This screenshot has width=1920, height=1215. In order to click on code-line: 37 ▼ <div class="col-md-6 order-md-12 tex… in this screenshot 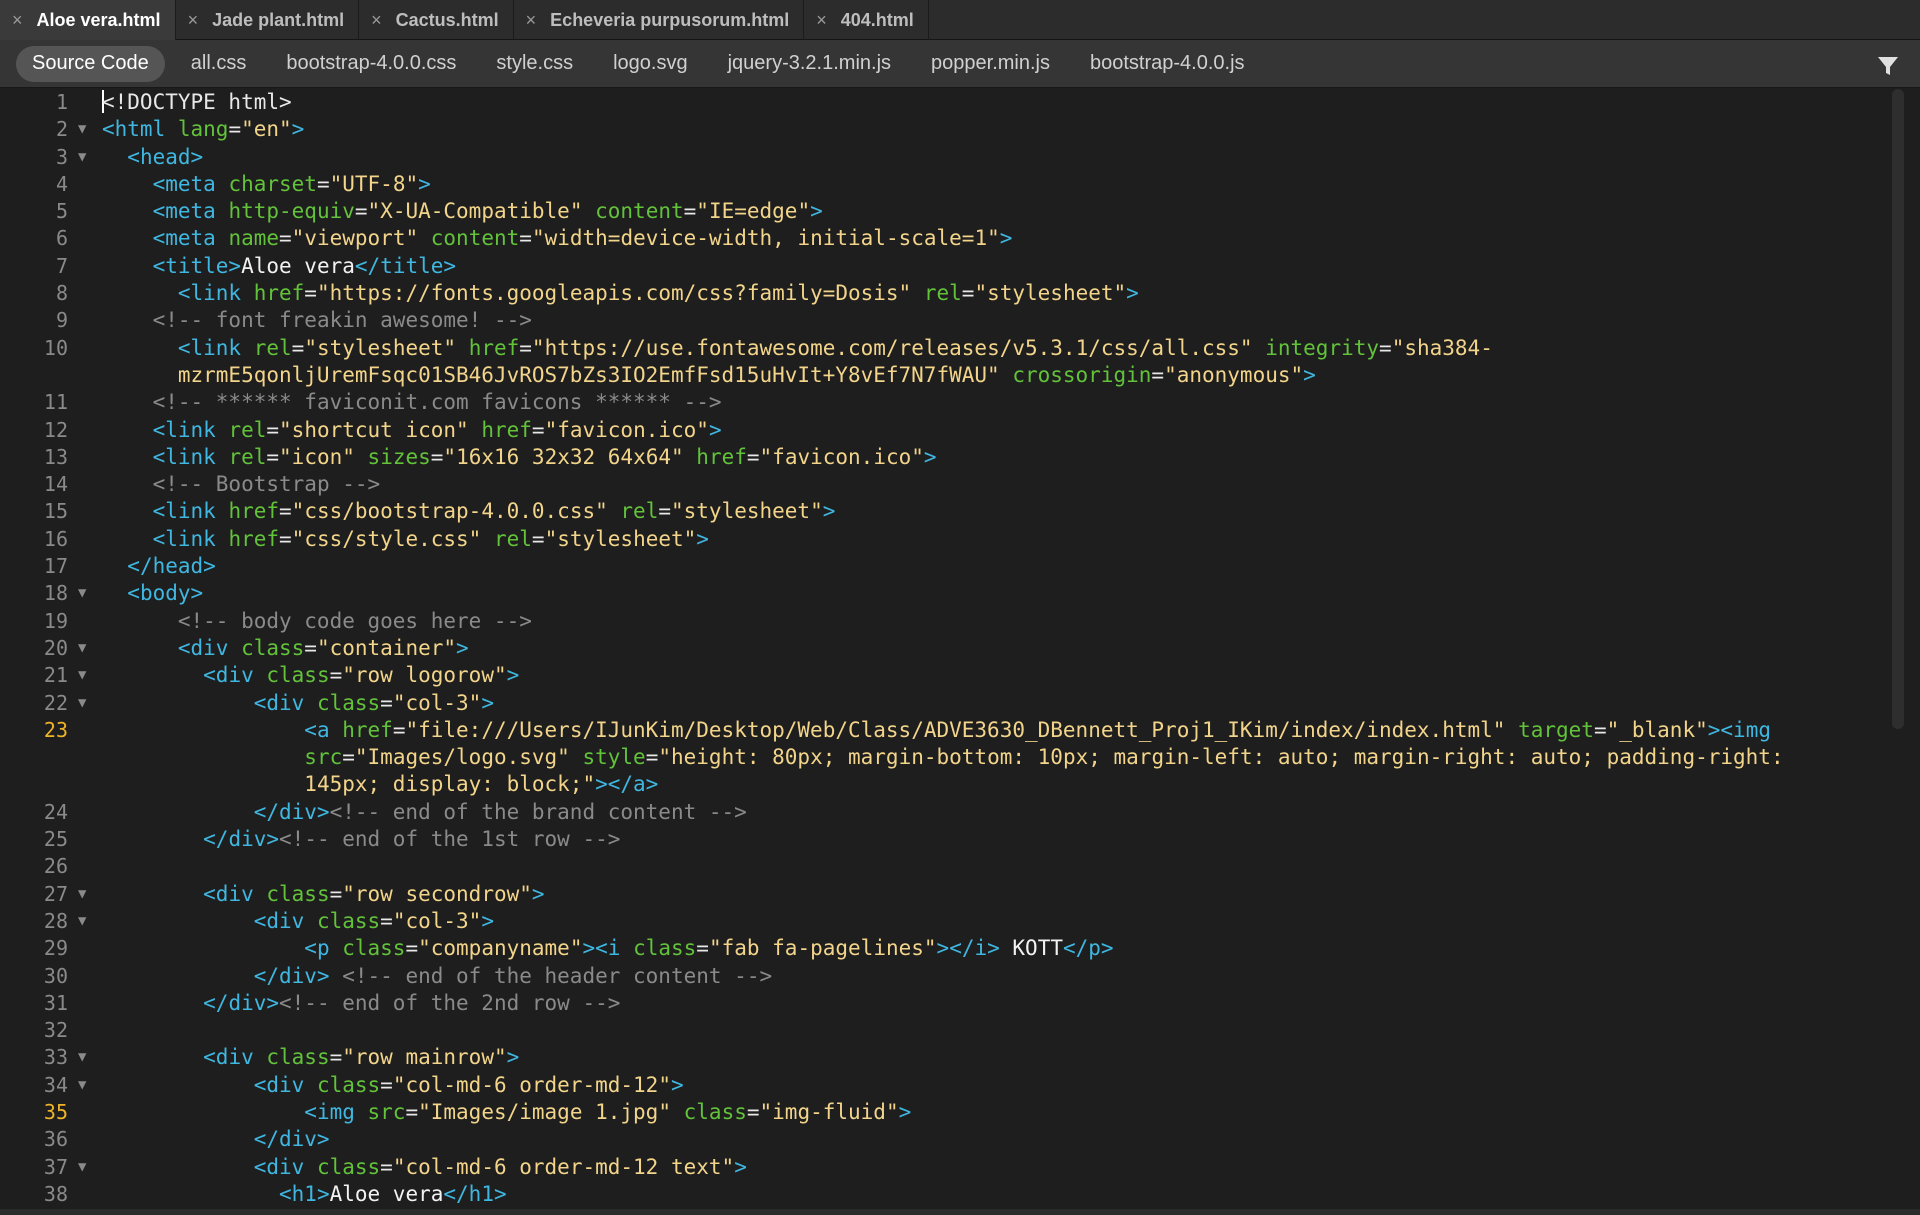, I will do `click(948, 1167)`.